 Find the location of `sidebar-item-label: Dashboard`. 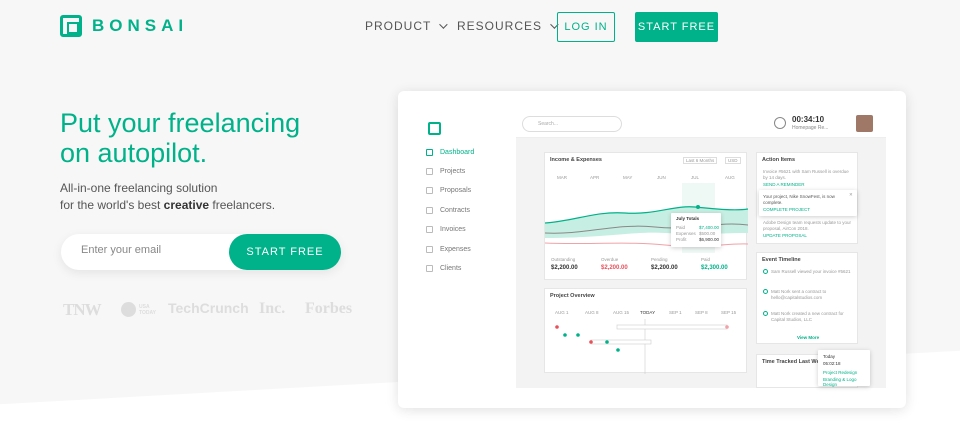

sidebar-item-label: Dashboard is located at coordinates (457, 152).